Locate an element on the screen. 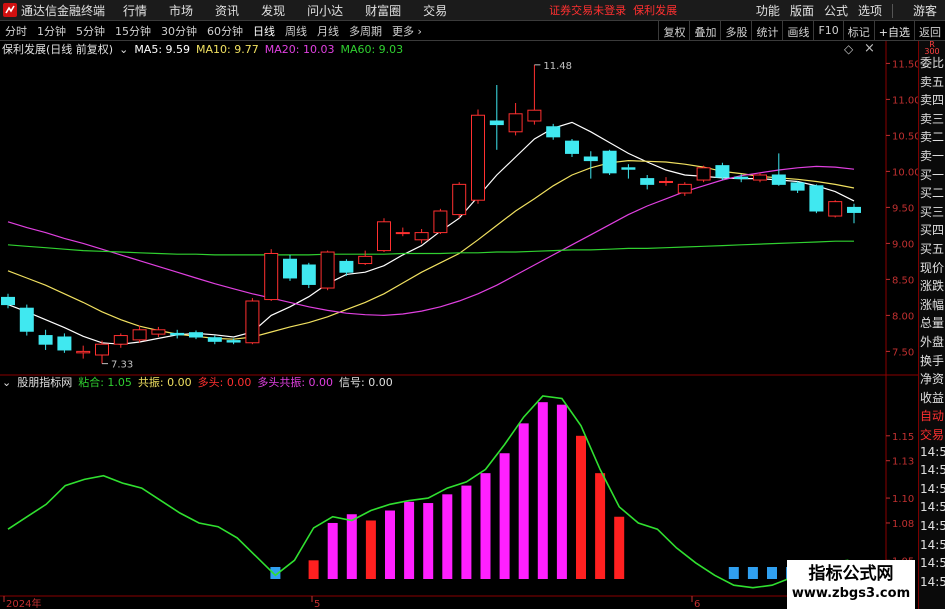 Image resolution: width=945 pixels, height=609 pixels. login-notice: 证券交易未登录 保利发展 is located at coordinates (613, 10).